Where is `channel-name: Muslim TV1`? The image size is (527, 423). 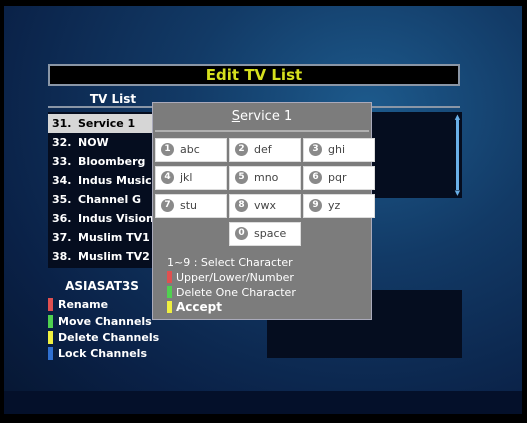 channel-name: Muslim TV1 is located at coordinates (114, 237).